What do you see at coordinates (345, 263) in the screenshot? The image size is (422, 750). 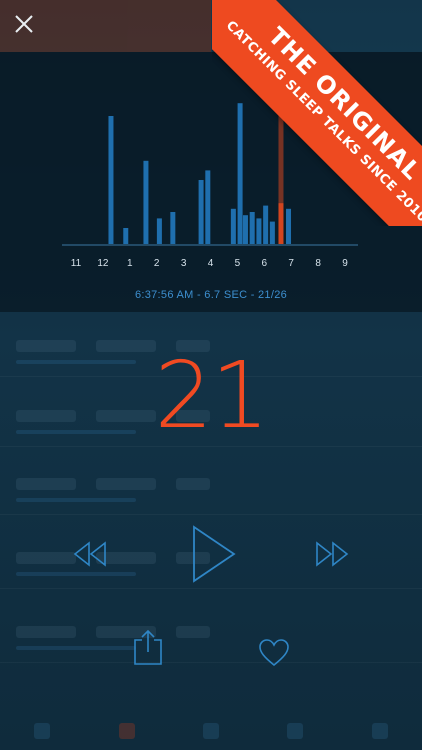 I see `x-tick-label: 9` at bounding box center [345, 263].